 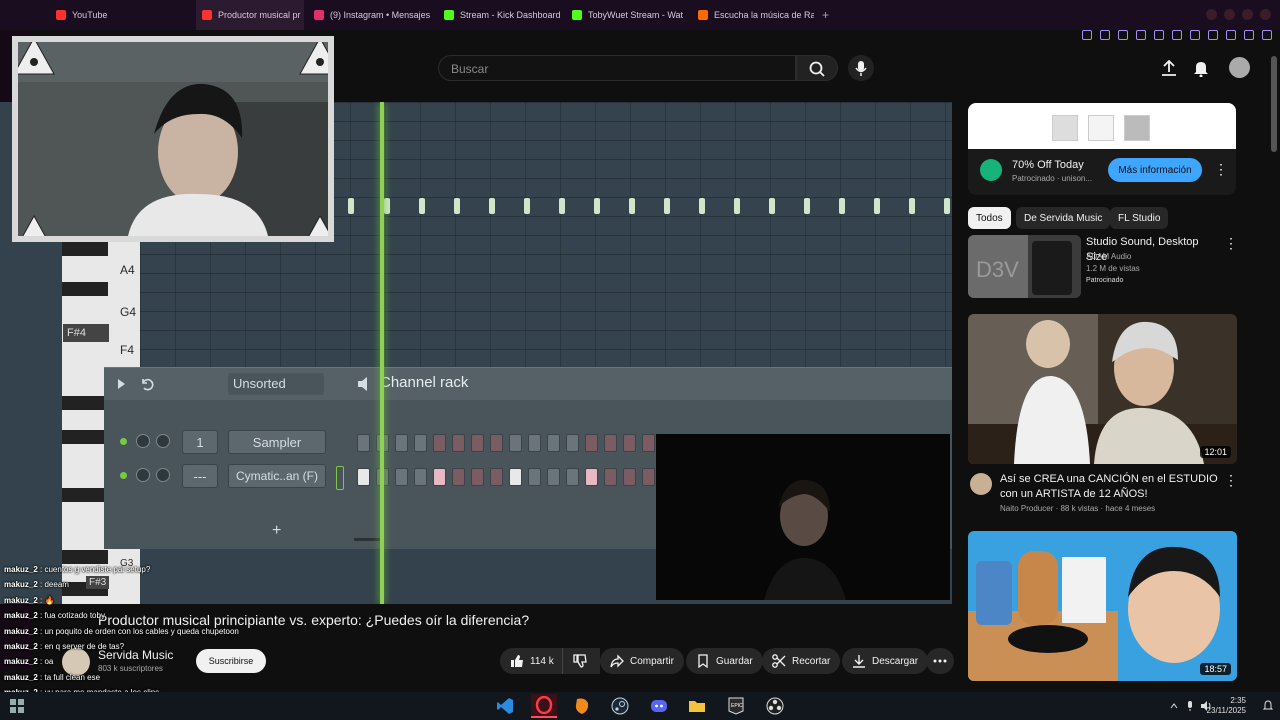 What do you see at coordinates (630, 15) in the screenshot?
I see `tab-kick-stream: TobyWuet Stream - Wat` at bounding box center [630, 15].